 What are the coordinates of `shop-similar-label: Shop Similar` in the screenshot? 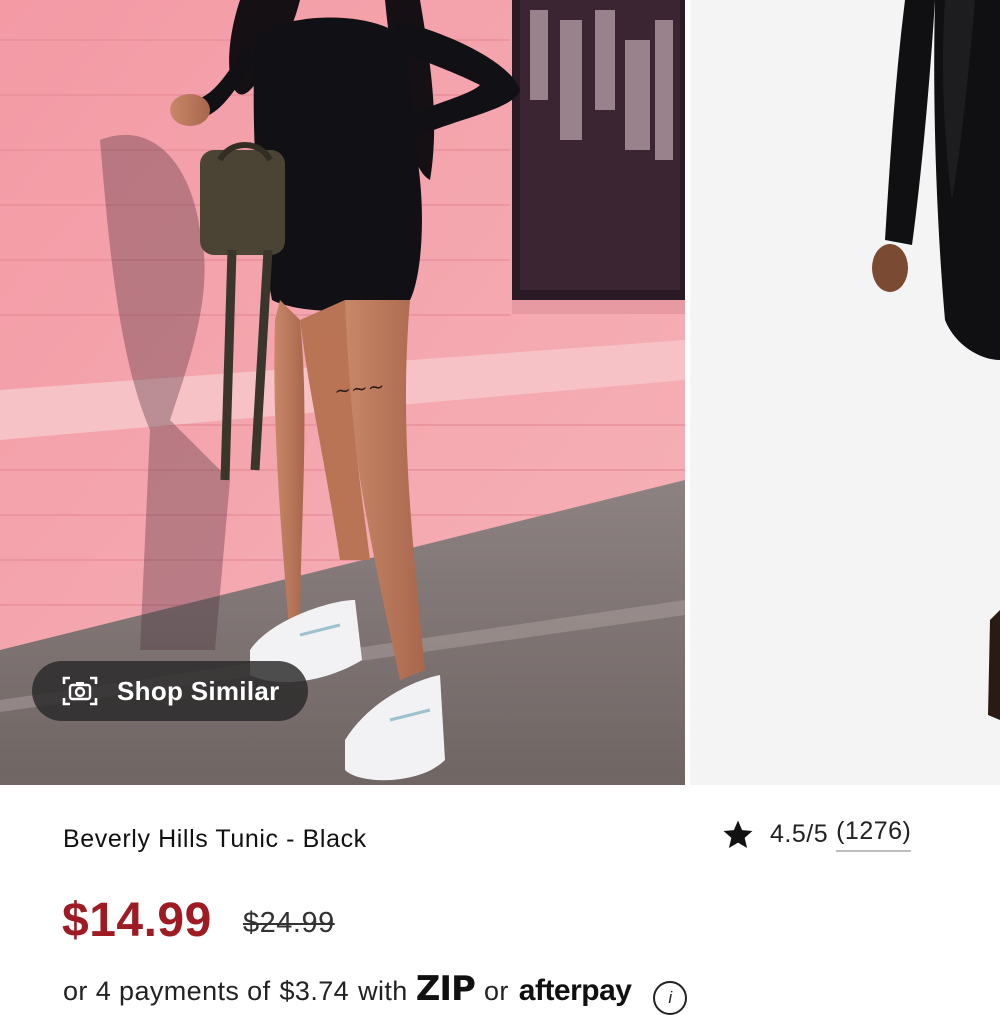 It's located at (198, 690).